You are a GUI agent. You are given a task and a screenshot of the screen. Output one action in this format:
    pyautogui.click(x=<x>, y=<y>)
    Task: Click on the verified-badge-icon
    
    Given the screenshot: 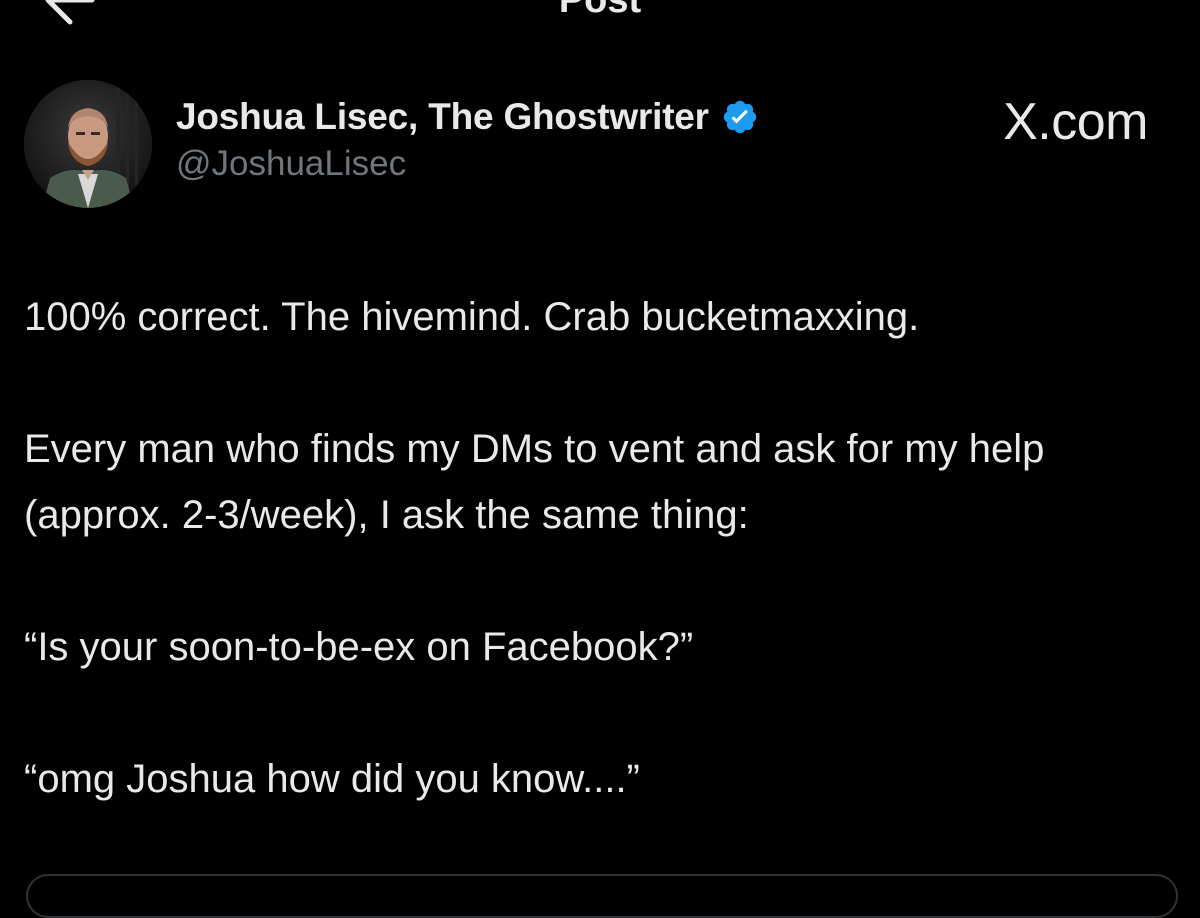 What is the action you would take?
    pyautogui.click(x=740, y=117)
    